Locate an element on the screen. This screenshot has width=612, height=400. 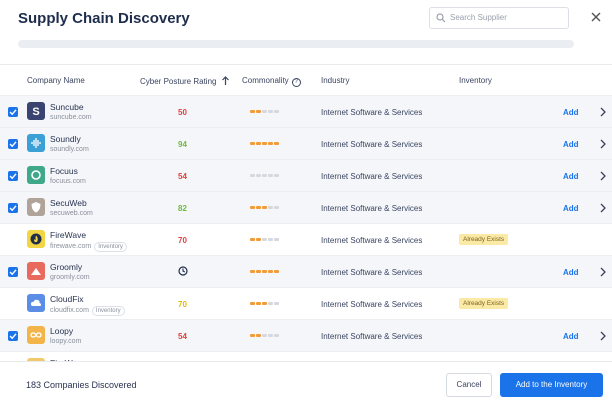
company-name: Focuus is located at coordinates (64, 171).